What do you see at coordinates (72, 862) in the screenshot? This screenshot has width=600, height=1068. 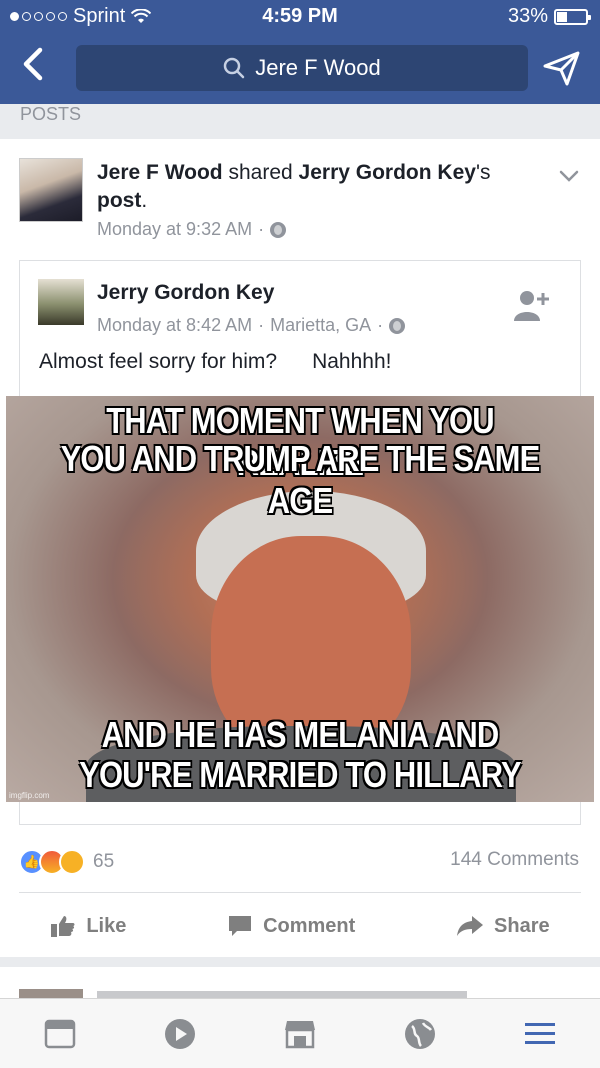 I see `haha-reaction-icon` at bounding box center [72, 862].